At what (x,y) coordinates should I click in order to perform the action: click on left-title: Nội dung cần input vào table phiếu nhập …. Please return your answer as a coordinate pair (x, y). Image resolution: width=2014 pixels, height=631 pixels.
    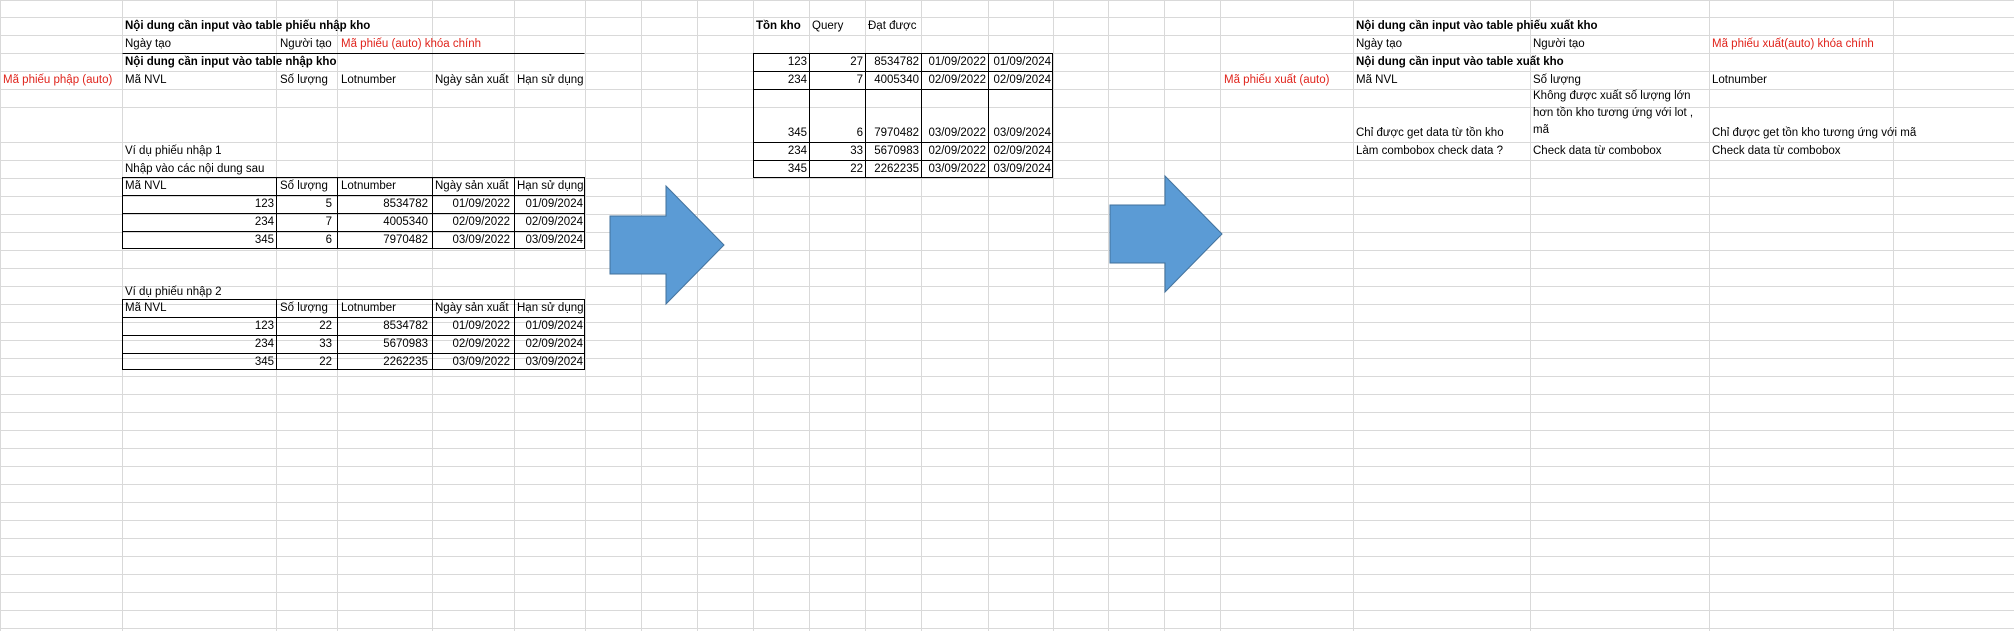
    Looking at the image, I should click on (247, 26).